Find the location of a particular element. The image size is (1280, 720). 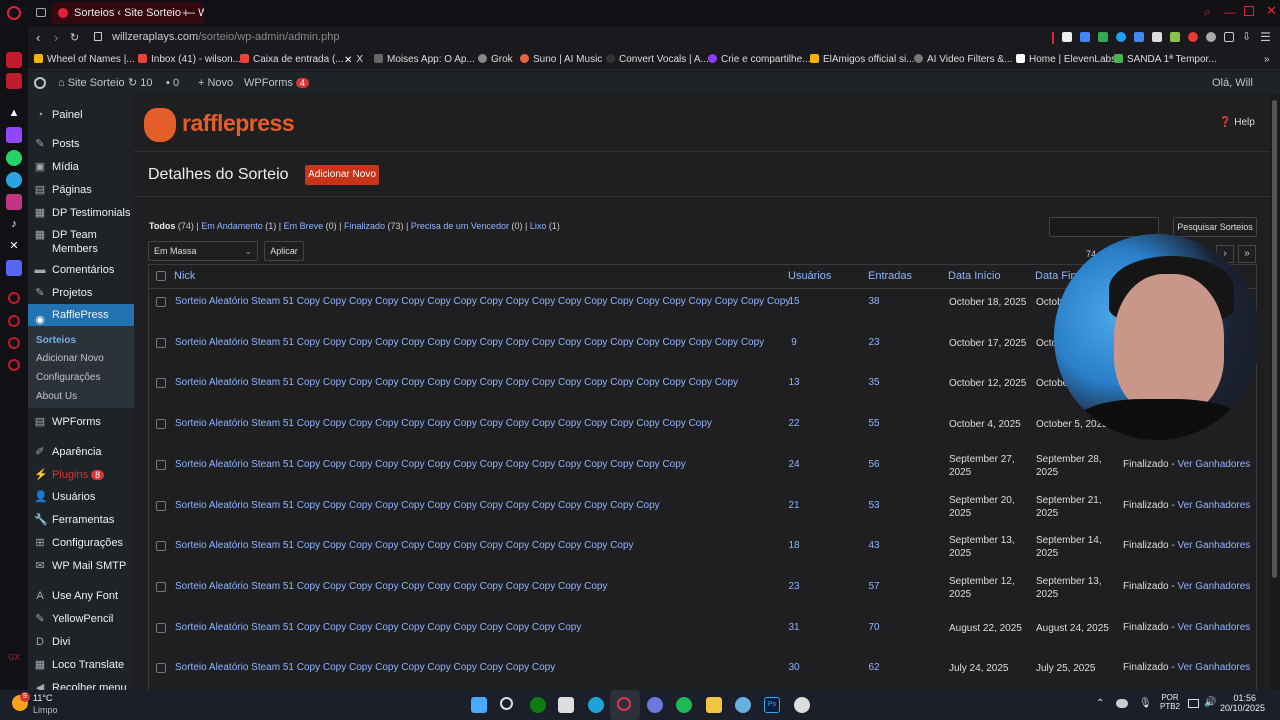

entries-count: 62 is located at coordinates (874, 667).